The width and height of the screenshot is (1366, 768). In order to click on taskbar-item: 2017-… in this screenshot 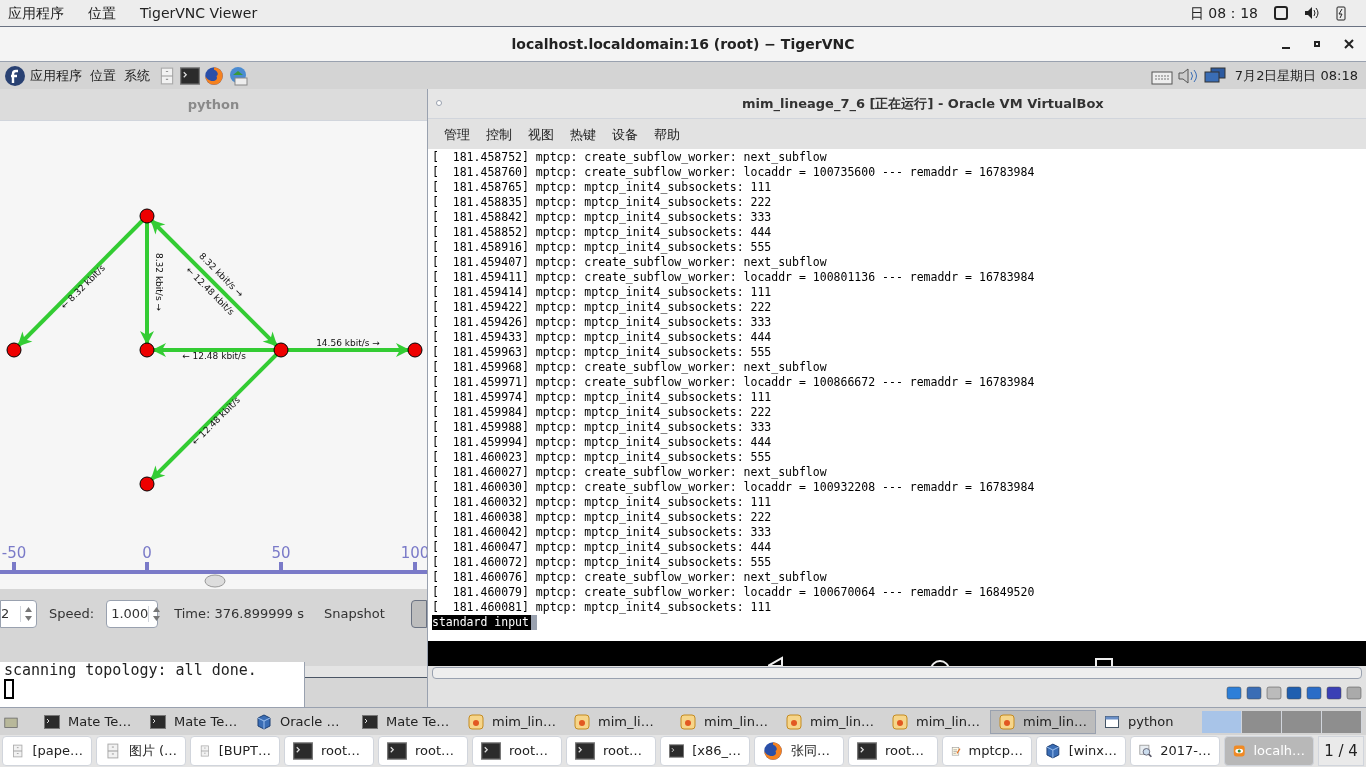, I will do `click(1175, 751)`.